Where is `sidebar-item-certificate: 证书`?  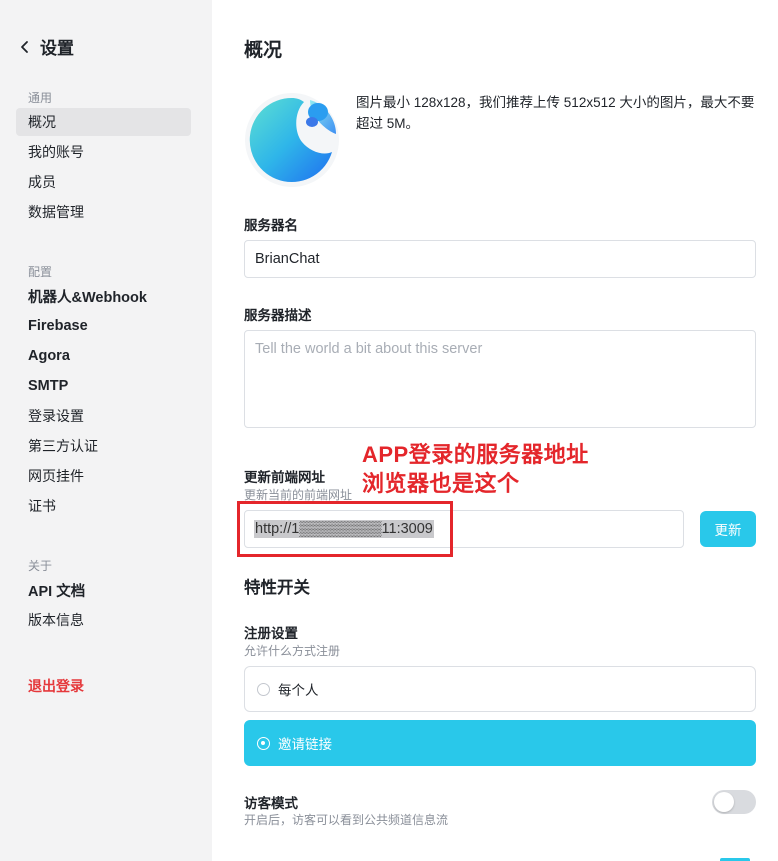
sidebar-item-certificate: 证书 is located at coordinates (103, 506).